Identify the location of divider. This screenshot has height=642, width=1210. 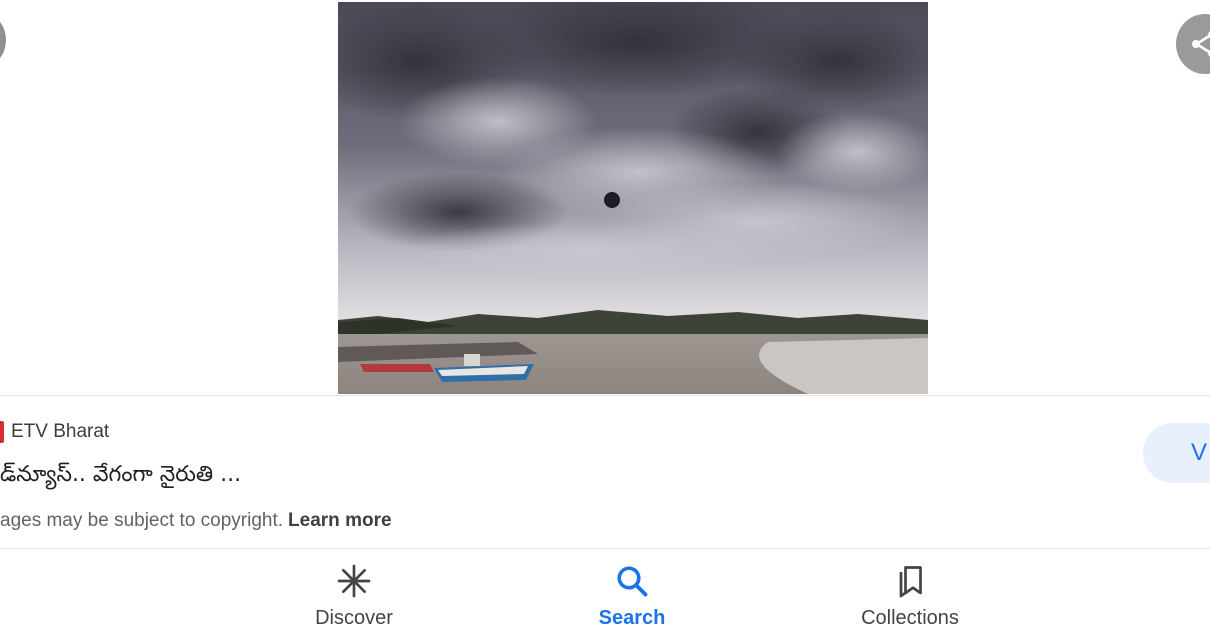
(605, 395).